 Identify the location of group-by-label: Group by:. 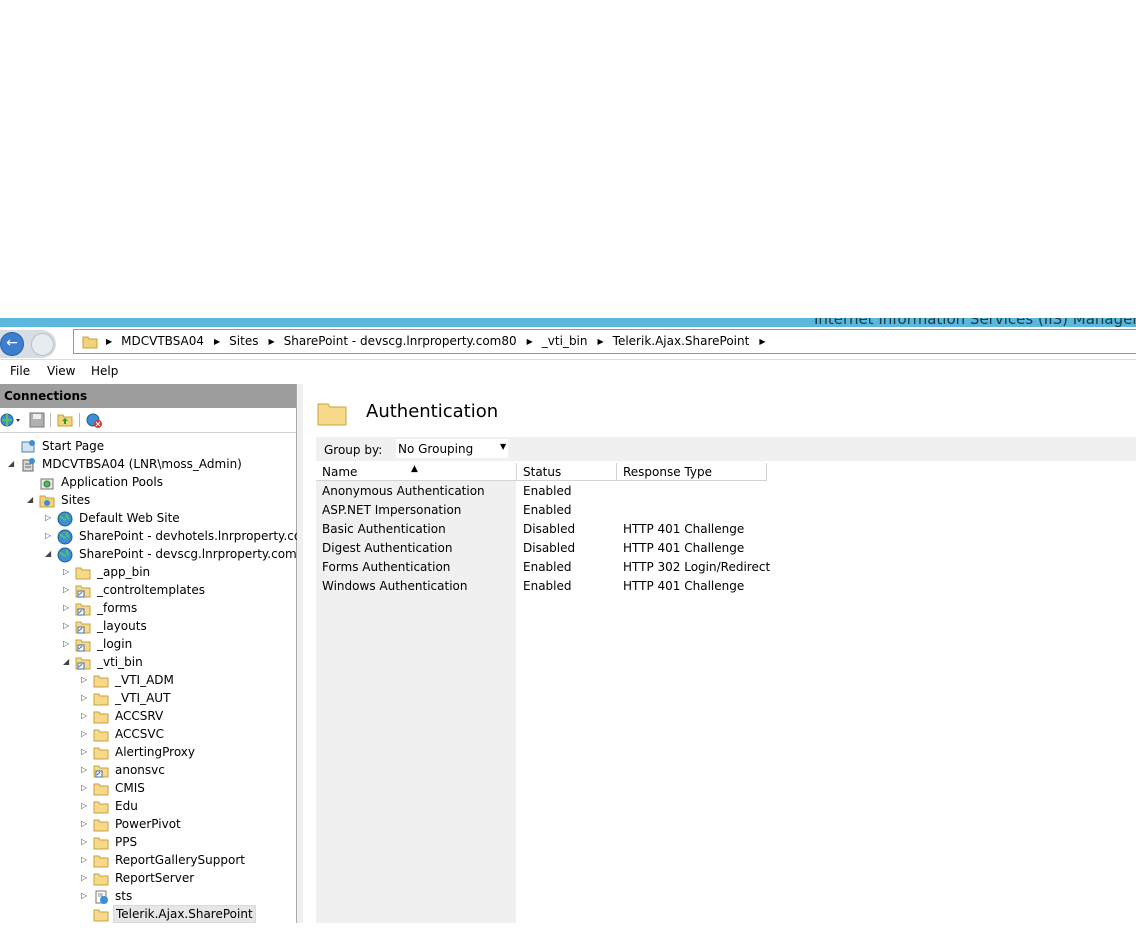
(353, 450).